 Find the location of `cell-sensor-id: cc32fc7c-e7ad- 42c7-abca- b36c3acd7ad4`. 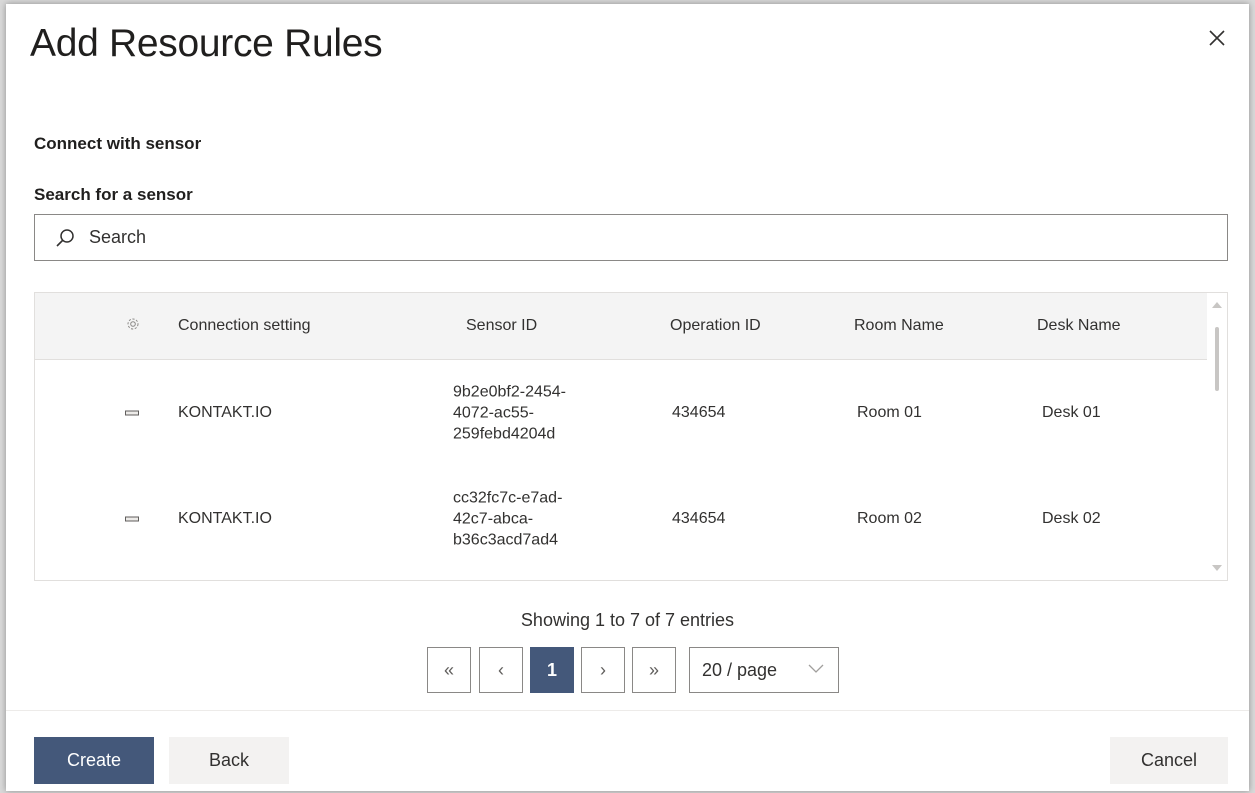

cell-sensor-id: cc32fc7c-e7ad- 42c7-abca- b36c3acd7ad4 is located at coordinates (507, 519).